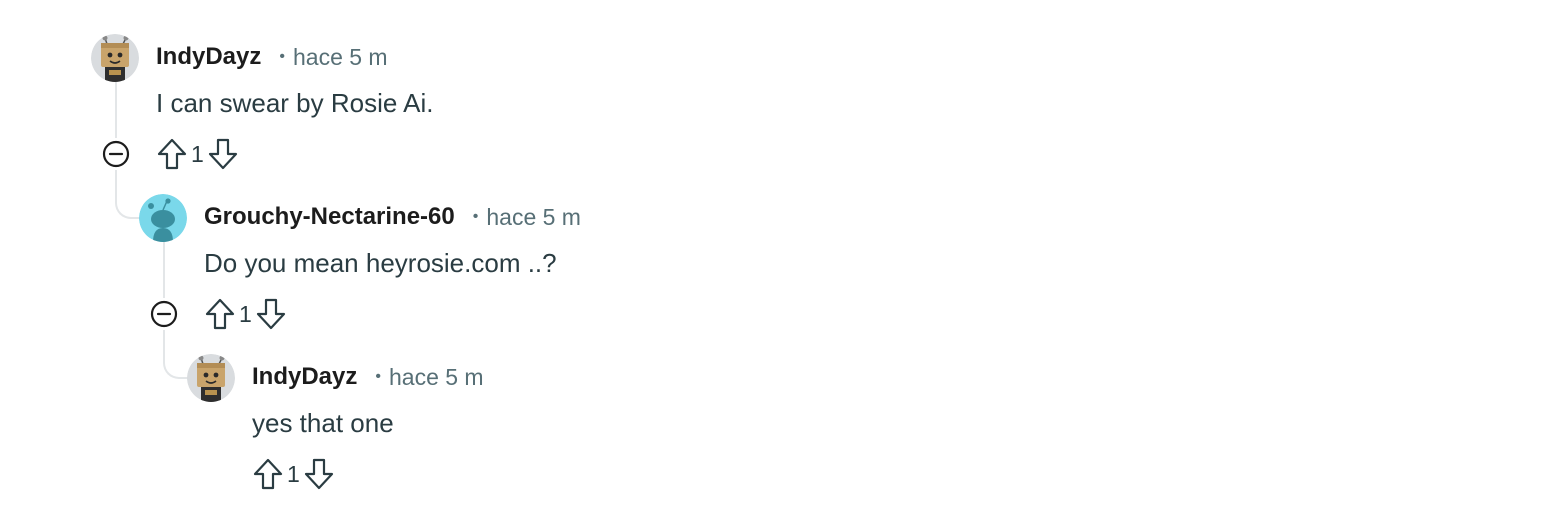 Image resolution: width=1544 pixels, height=514 pixels. What do you see at coordinates (323, 423) in the screenshot?
I see `comment-body: yes that one` at bounding box center [323, 423].